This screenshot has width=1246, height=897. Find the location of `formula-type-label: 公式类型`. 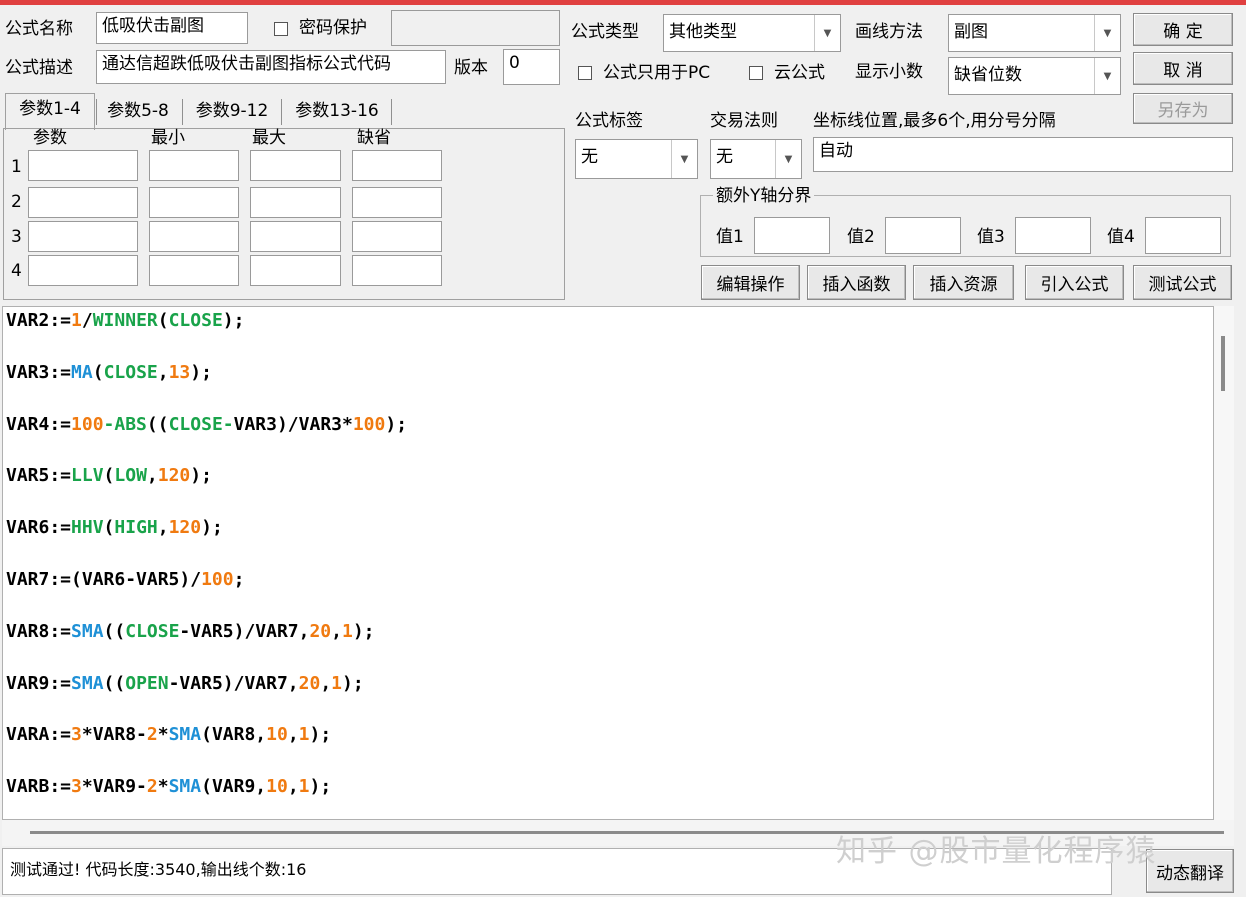

formula-type-label: 公式类型 is located at coordinates (605, 32).